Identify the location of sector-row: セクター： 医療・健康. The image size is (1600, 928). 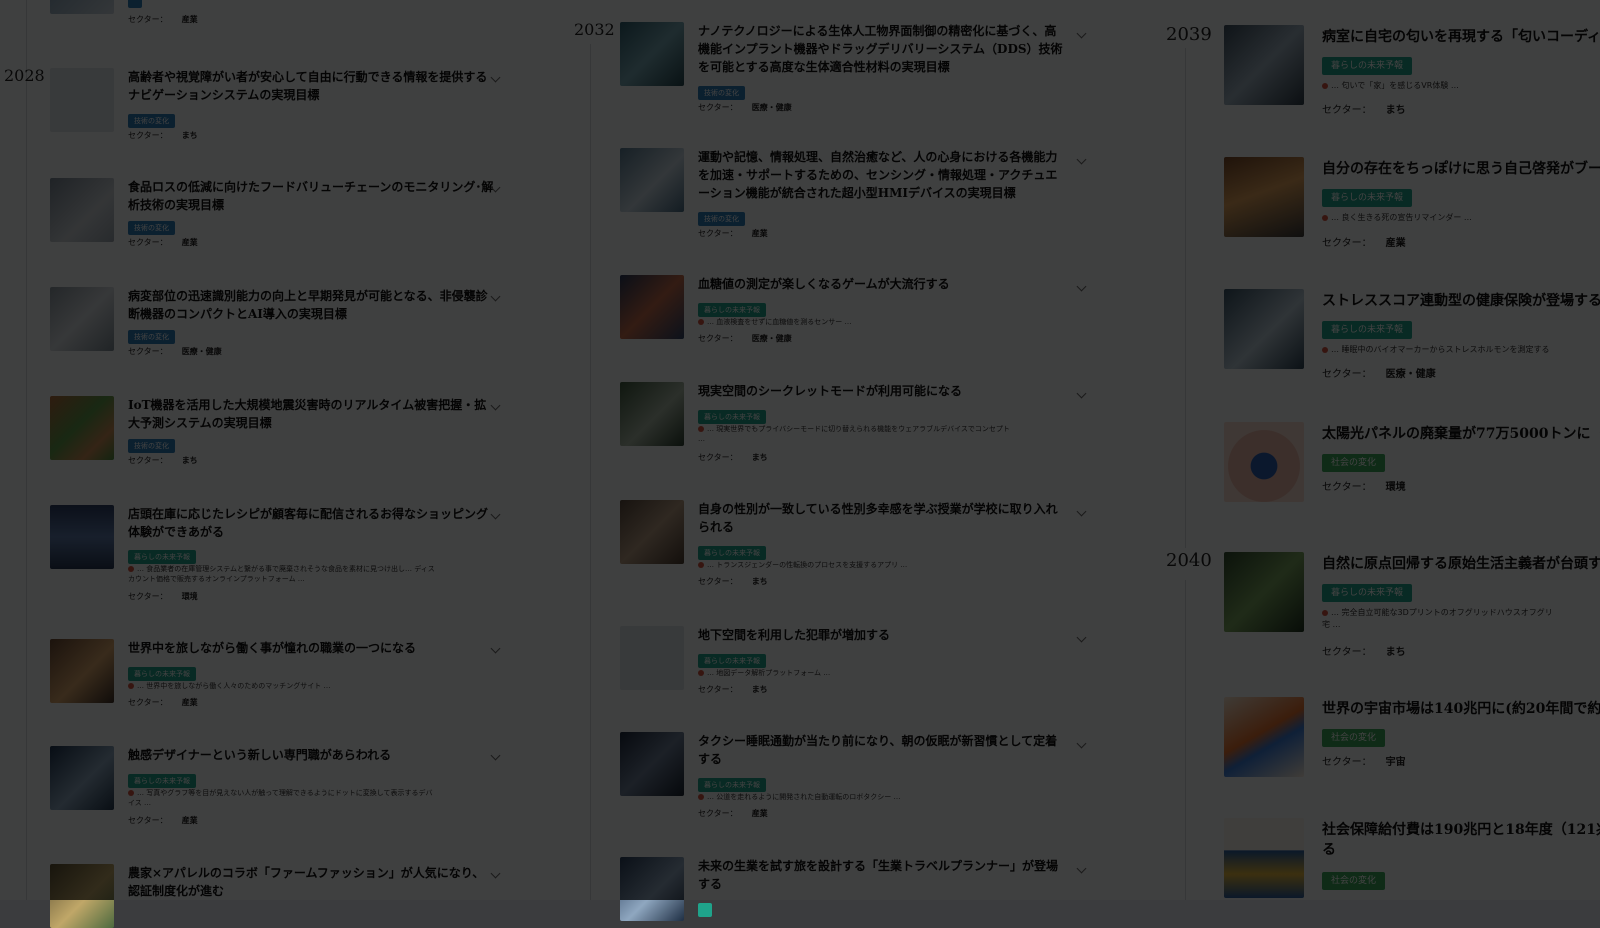
(745, 107).